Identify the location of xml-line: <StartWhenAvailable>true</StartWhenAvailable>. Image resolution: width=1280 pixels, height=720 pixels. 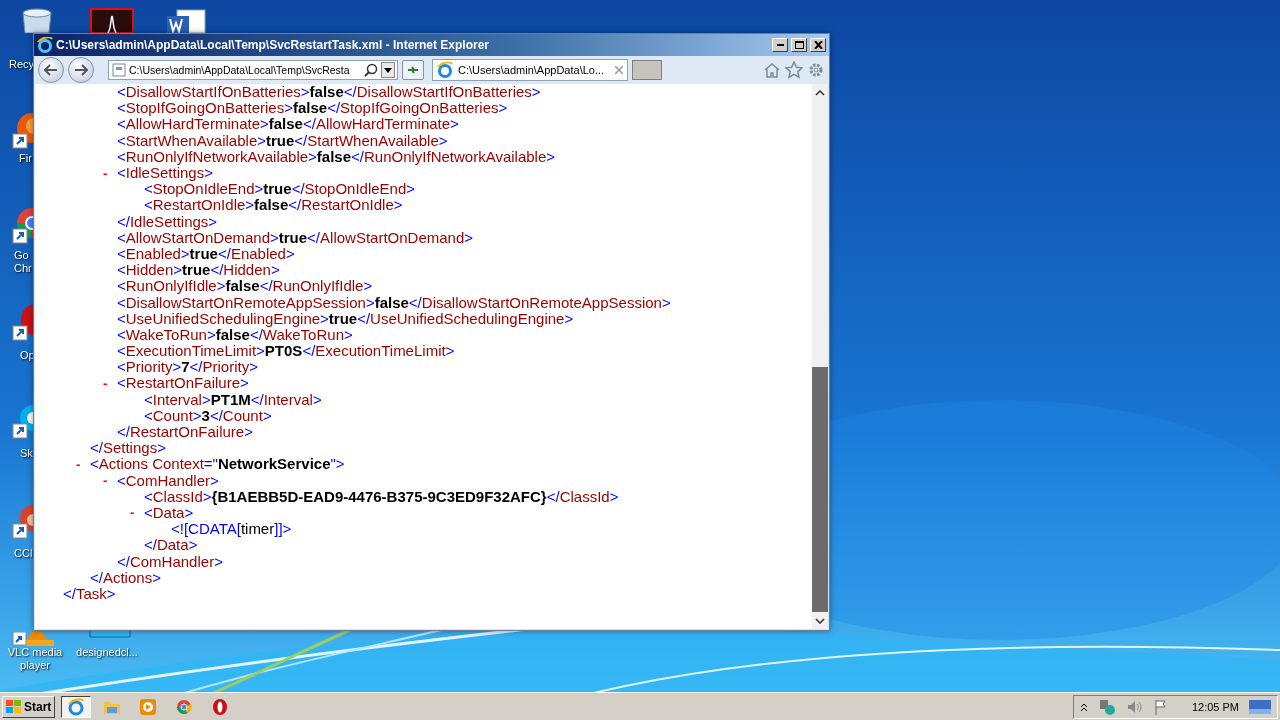
(282, 140).